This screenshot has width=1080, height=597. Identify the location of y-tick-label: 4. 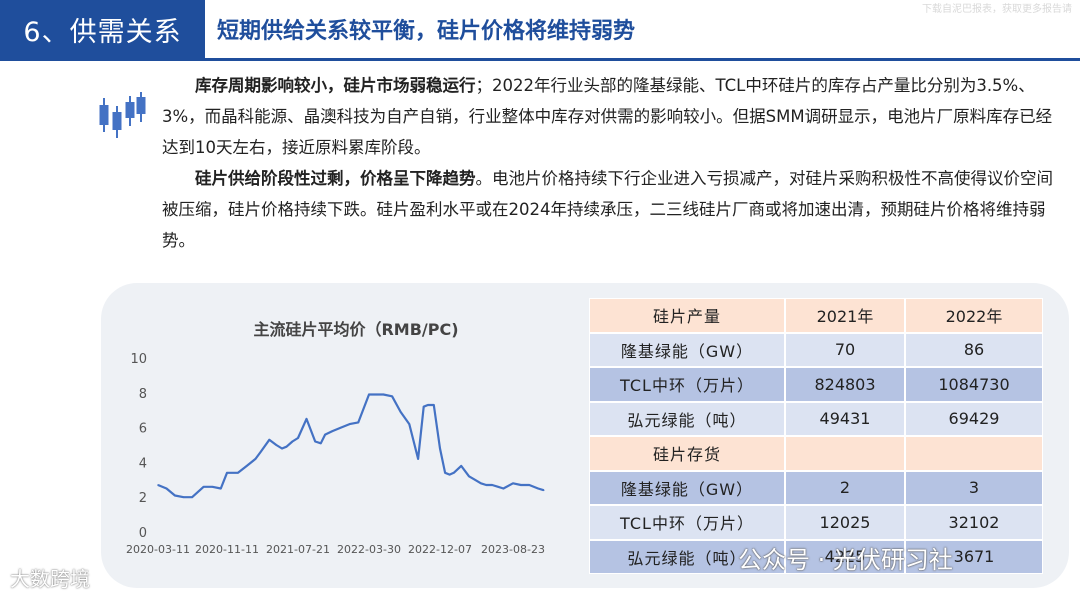
(143, 463).